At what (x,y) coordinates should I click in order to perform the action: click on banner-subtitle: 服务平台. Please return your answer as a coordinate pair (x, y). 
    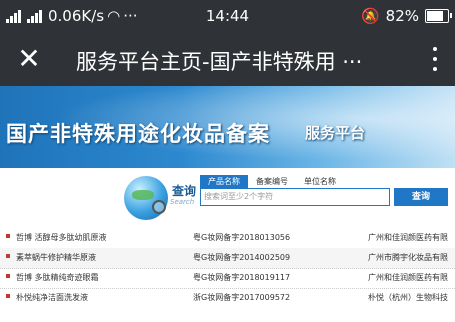
    Looking at the image, I should click on (335, 133).